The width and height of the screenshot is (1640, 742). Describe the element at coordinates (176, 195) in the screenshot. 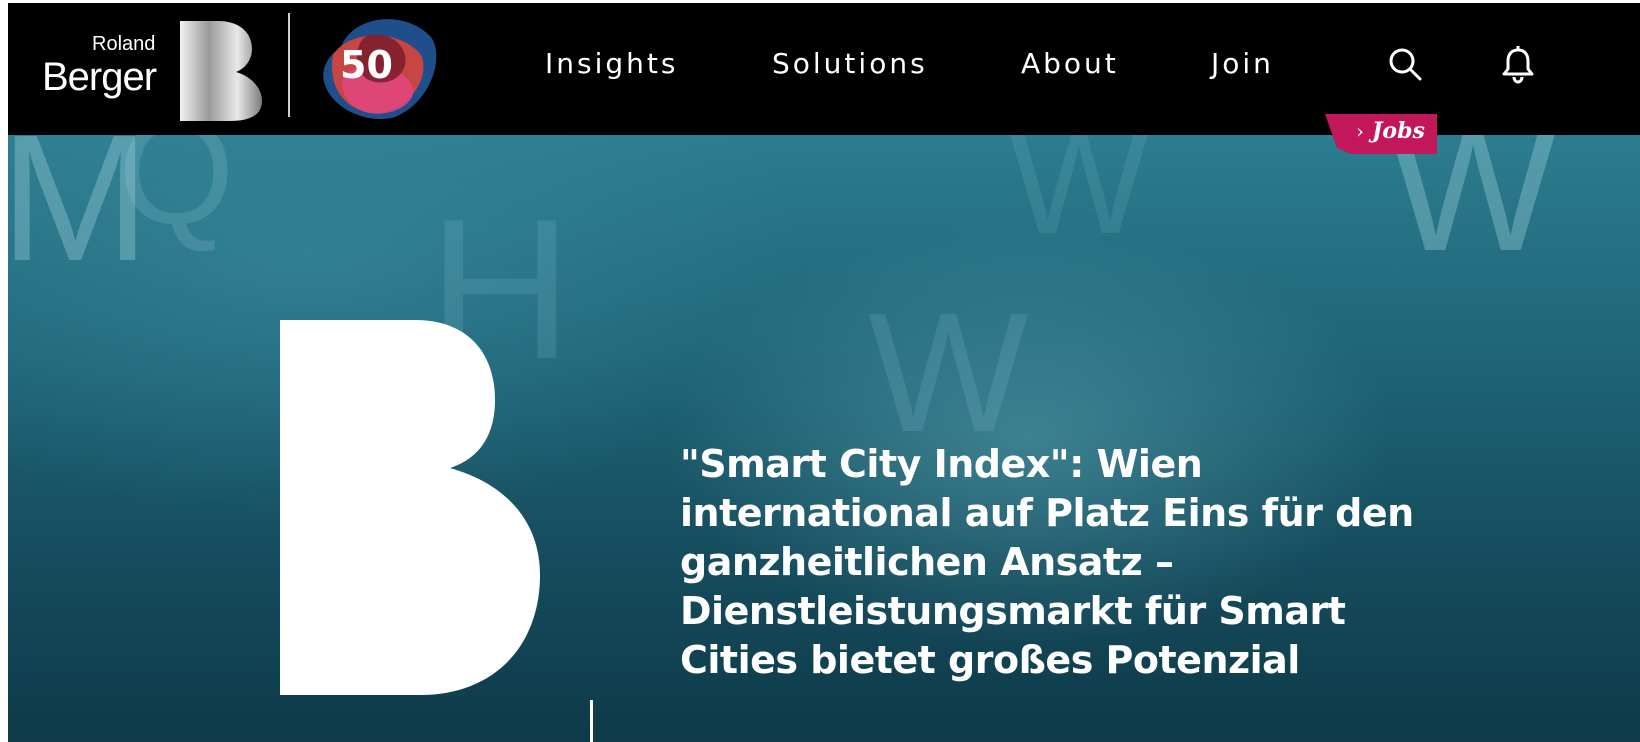

I see `bg-letter-decoration: Q` at that location.